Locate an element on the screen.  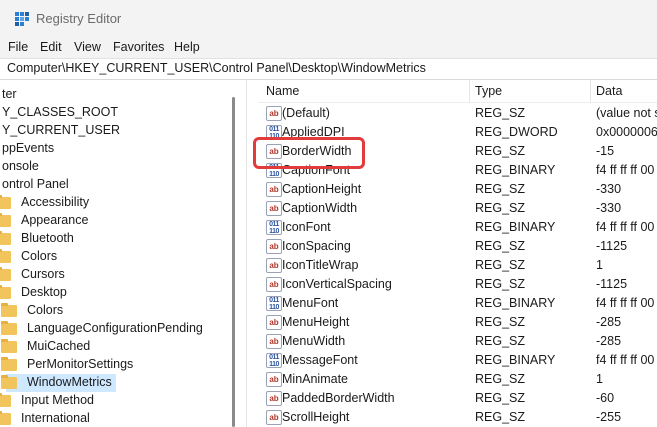
value-name: CaptionWidth is located at coordinates (320, 208).